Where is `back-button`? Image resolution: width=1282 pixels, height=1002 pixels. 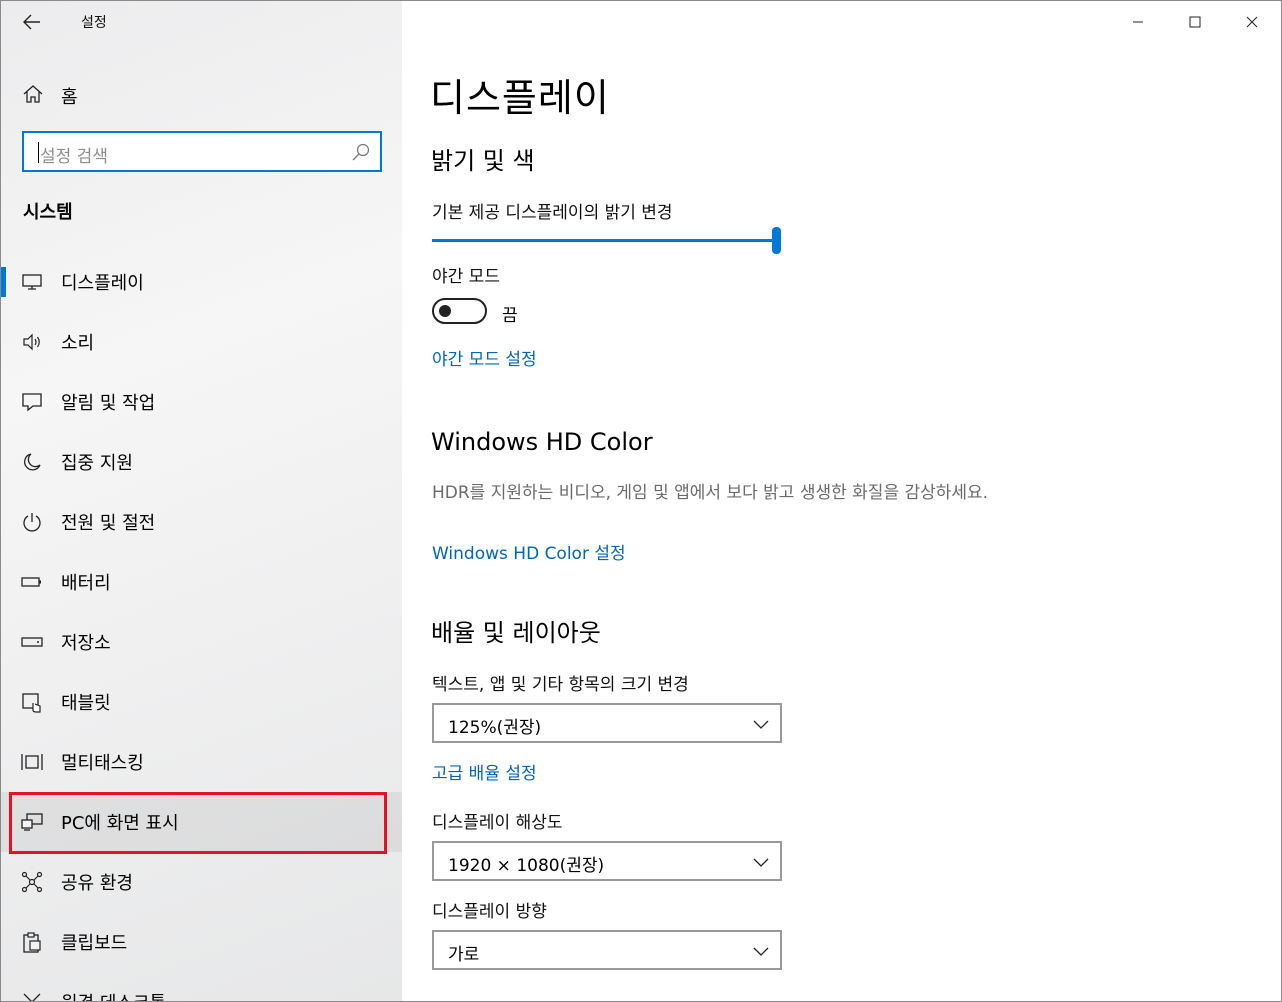 back-button is located at coordinates (32, 22).